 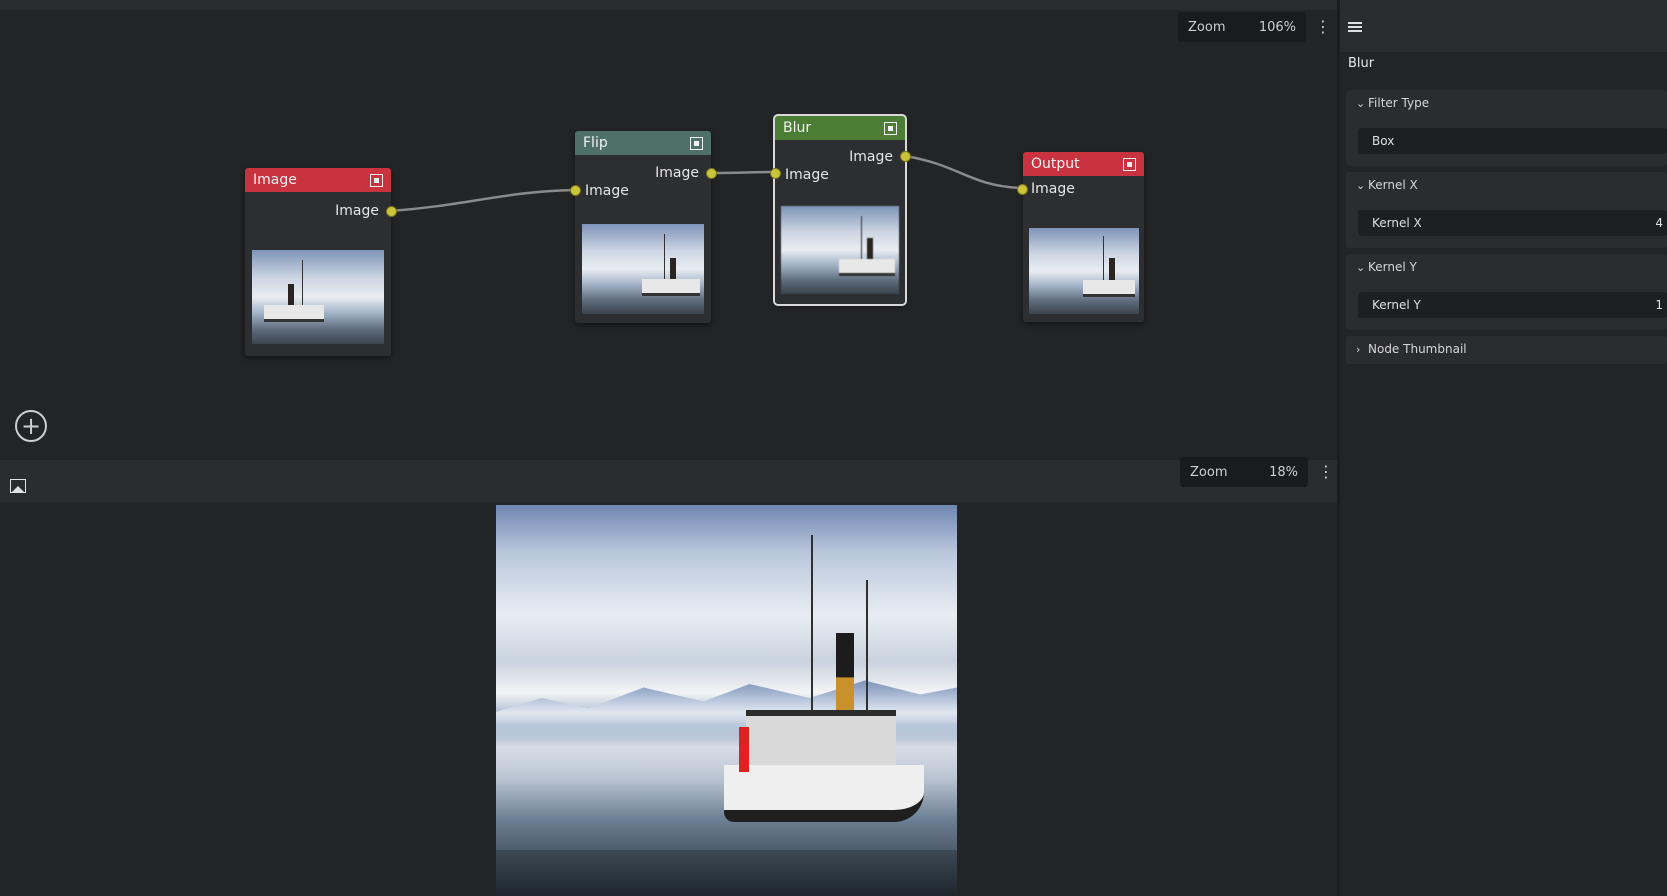 What do you see at coordinates (1659, 223) in the screenshot?
I see `kernel-x-value: 4` at bounding box center [1659, 223].